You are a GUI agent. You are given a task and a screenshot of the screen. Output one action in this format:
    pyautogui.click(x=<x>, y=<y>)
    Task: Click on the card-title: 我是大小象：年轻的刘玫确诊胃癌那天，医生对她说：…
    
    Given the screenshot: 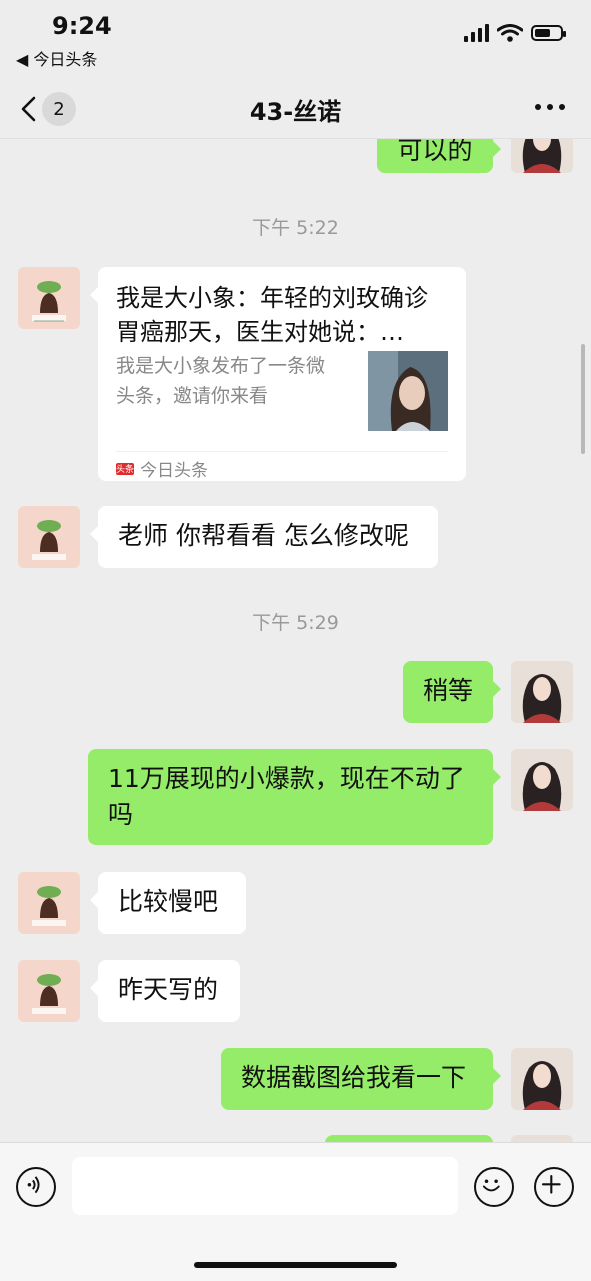 What is the action you would take?
    pyautogui.click(x=272, y=315)
    